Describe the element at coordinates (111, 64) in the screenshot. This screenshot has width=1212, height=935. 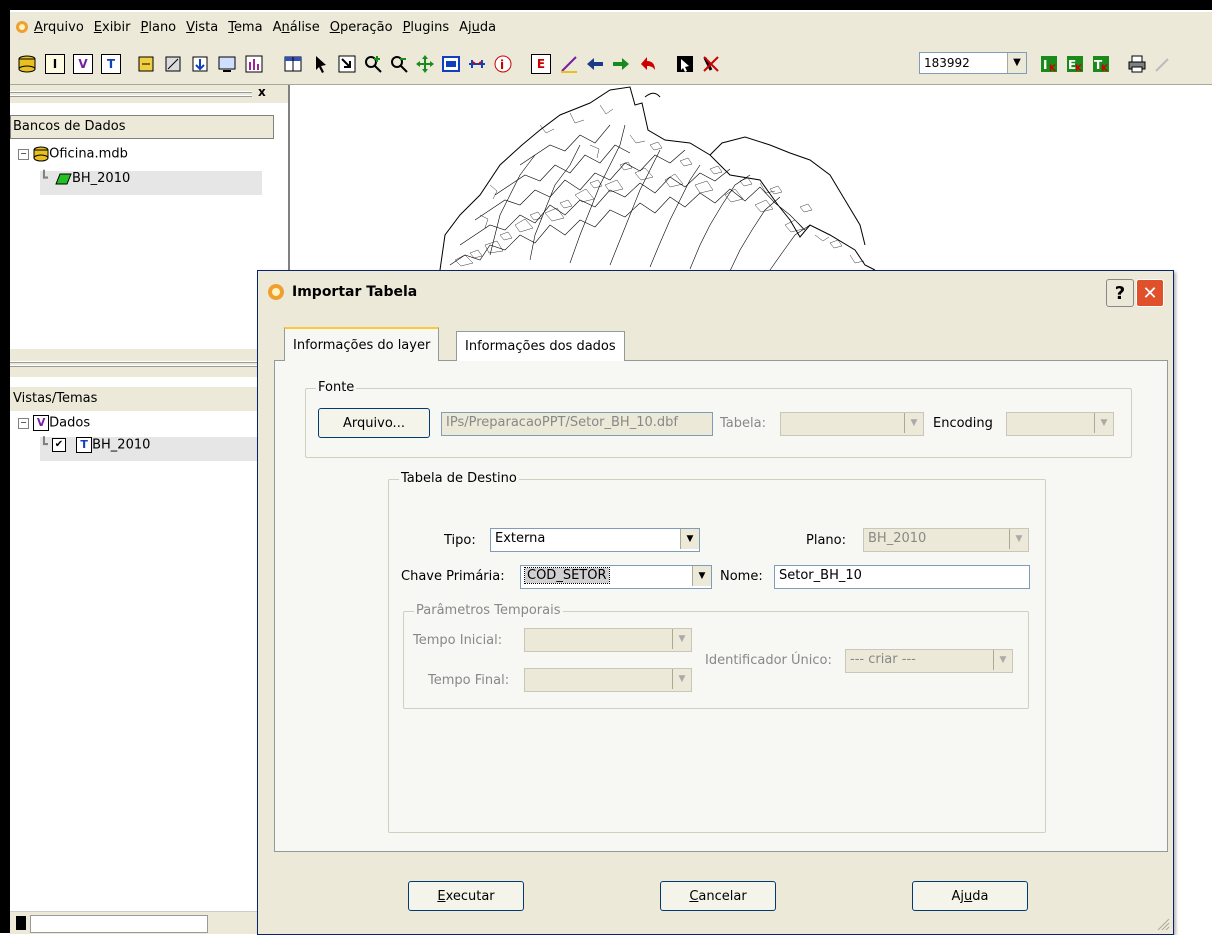
I see `theme-button: T` at that location.